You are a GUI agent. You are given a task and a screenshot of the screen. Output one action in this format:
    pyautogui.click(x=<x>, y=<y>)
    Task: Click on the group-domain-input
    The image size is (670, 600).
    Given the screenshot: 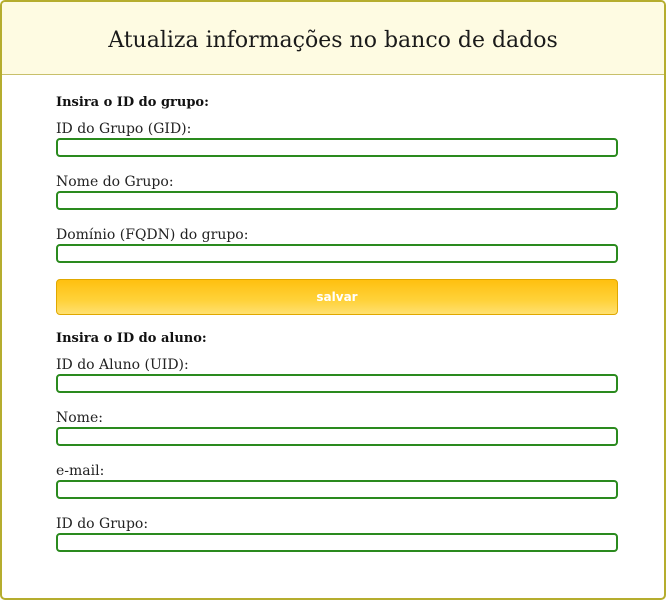 What is the action you would take?
    pyautogui.click(x=337, y=253)
    